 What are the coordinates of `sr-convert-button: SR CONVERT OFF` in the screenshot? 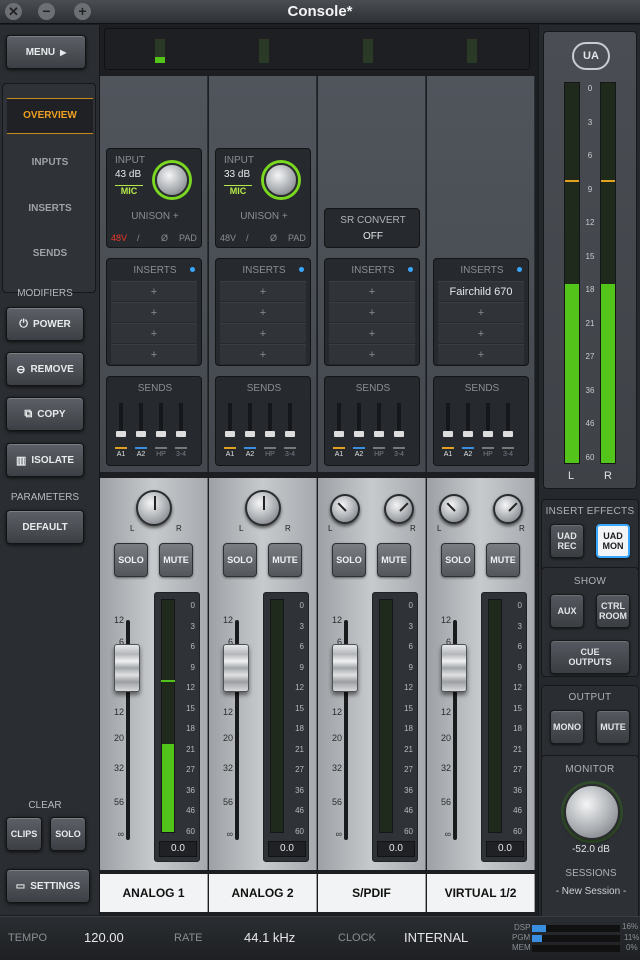 It's located at (372, 228).